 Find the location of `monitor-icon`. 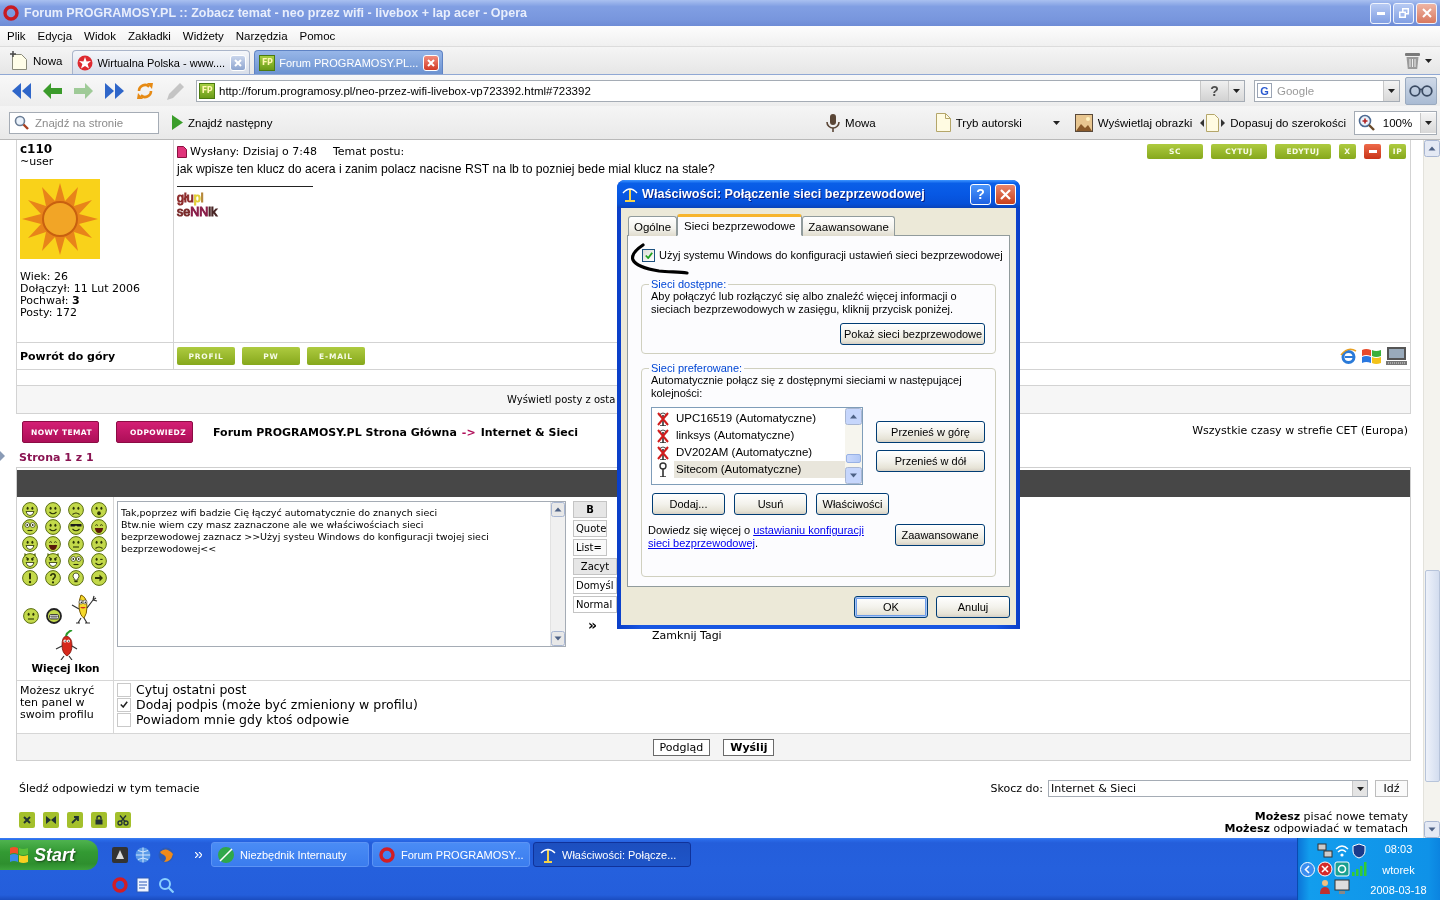

monitor-icon is located at coordinates (1342, 887).